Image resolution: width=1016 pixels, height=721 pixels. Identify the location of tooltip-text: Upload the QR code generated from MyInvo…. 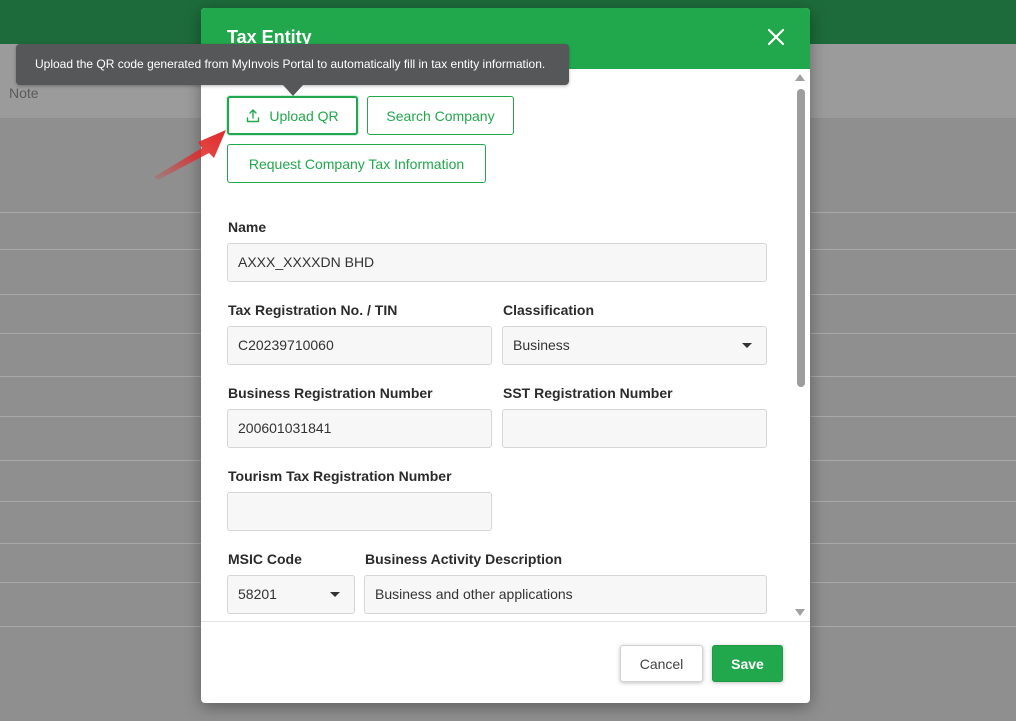
(290, 64).